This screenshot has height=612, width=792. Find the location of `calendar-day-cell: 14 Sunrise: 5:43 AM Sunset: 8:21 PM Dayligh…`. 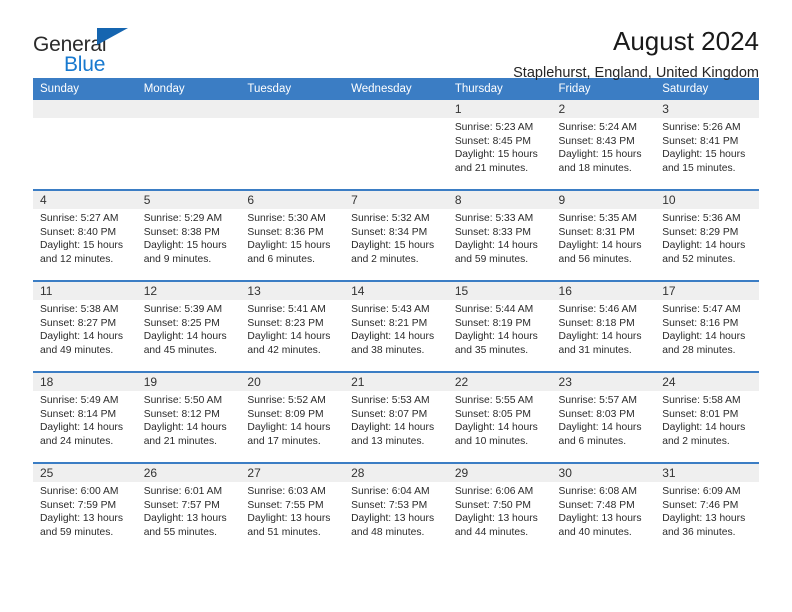

calendar-day-cell: 14 Sunrise: 5:43 AM Sunset: 8:21 PM Dayligh… is located at coordinates (396, 326).